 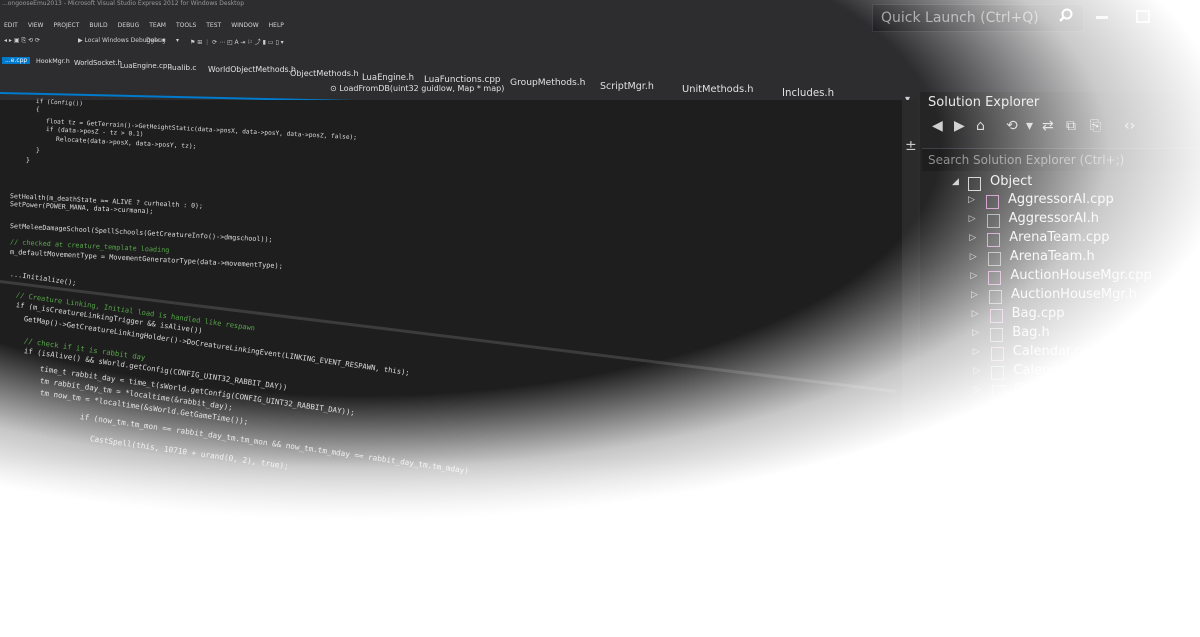 I want to click on config-dropdown: Debug, so click(x=156, y=40).